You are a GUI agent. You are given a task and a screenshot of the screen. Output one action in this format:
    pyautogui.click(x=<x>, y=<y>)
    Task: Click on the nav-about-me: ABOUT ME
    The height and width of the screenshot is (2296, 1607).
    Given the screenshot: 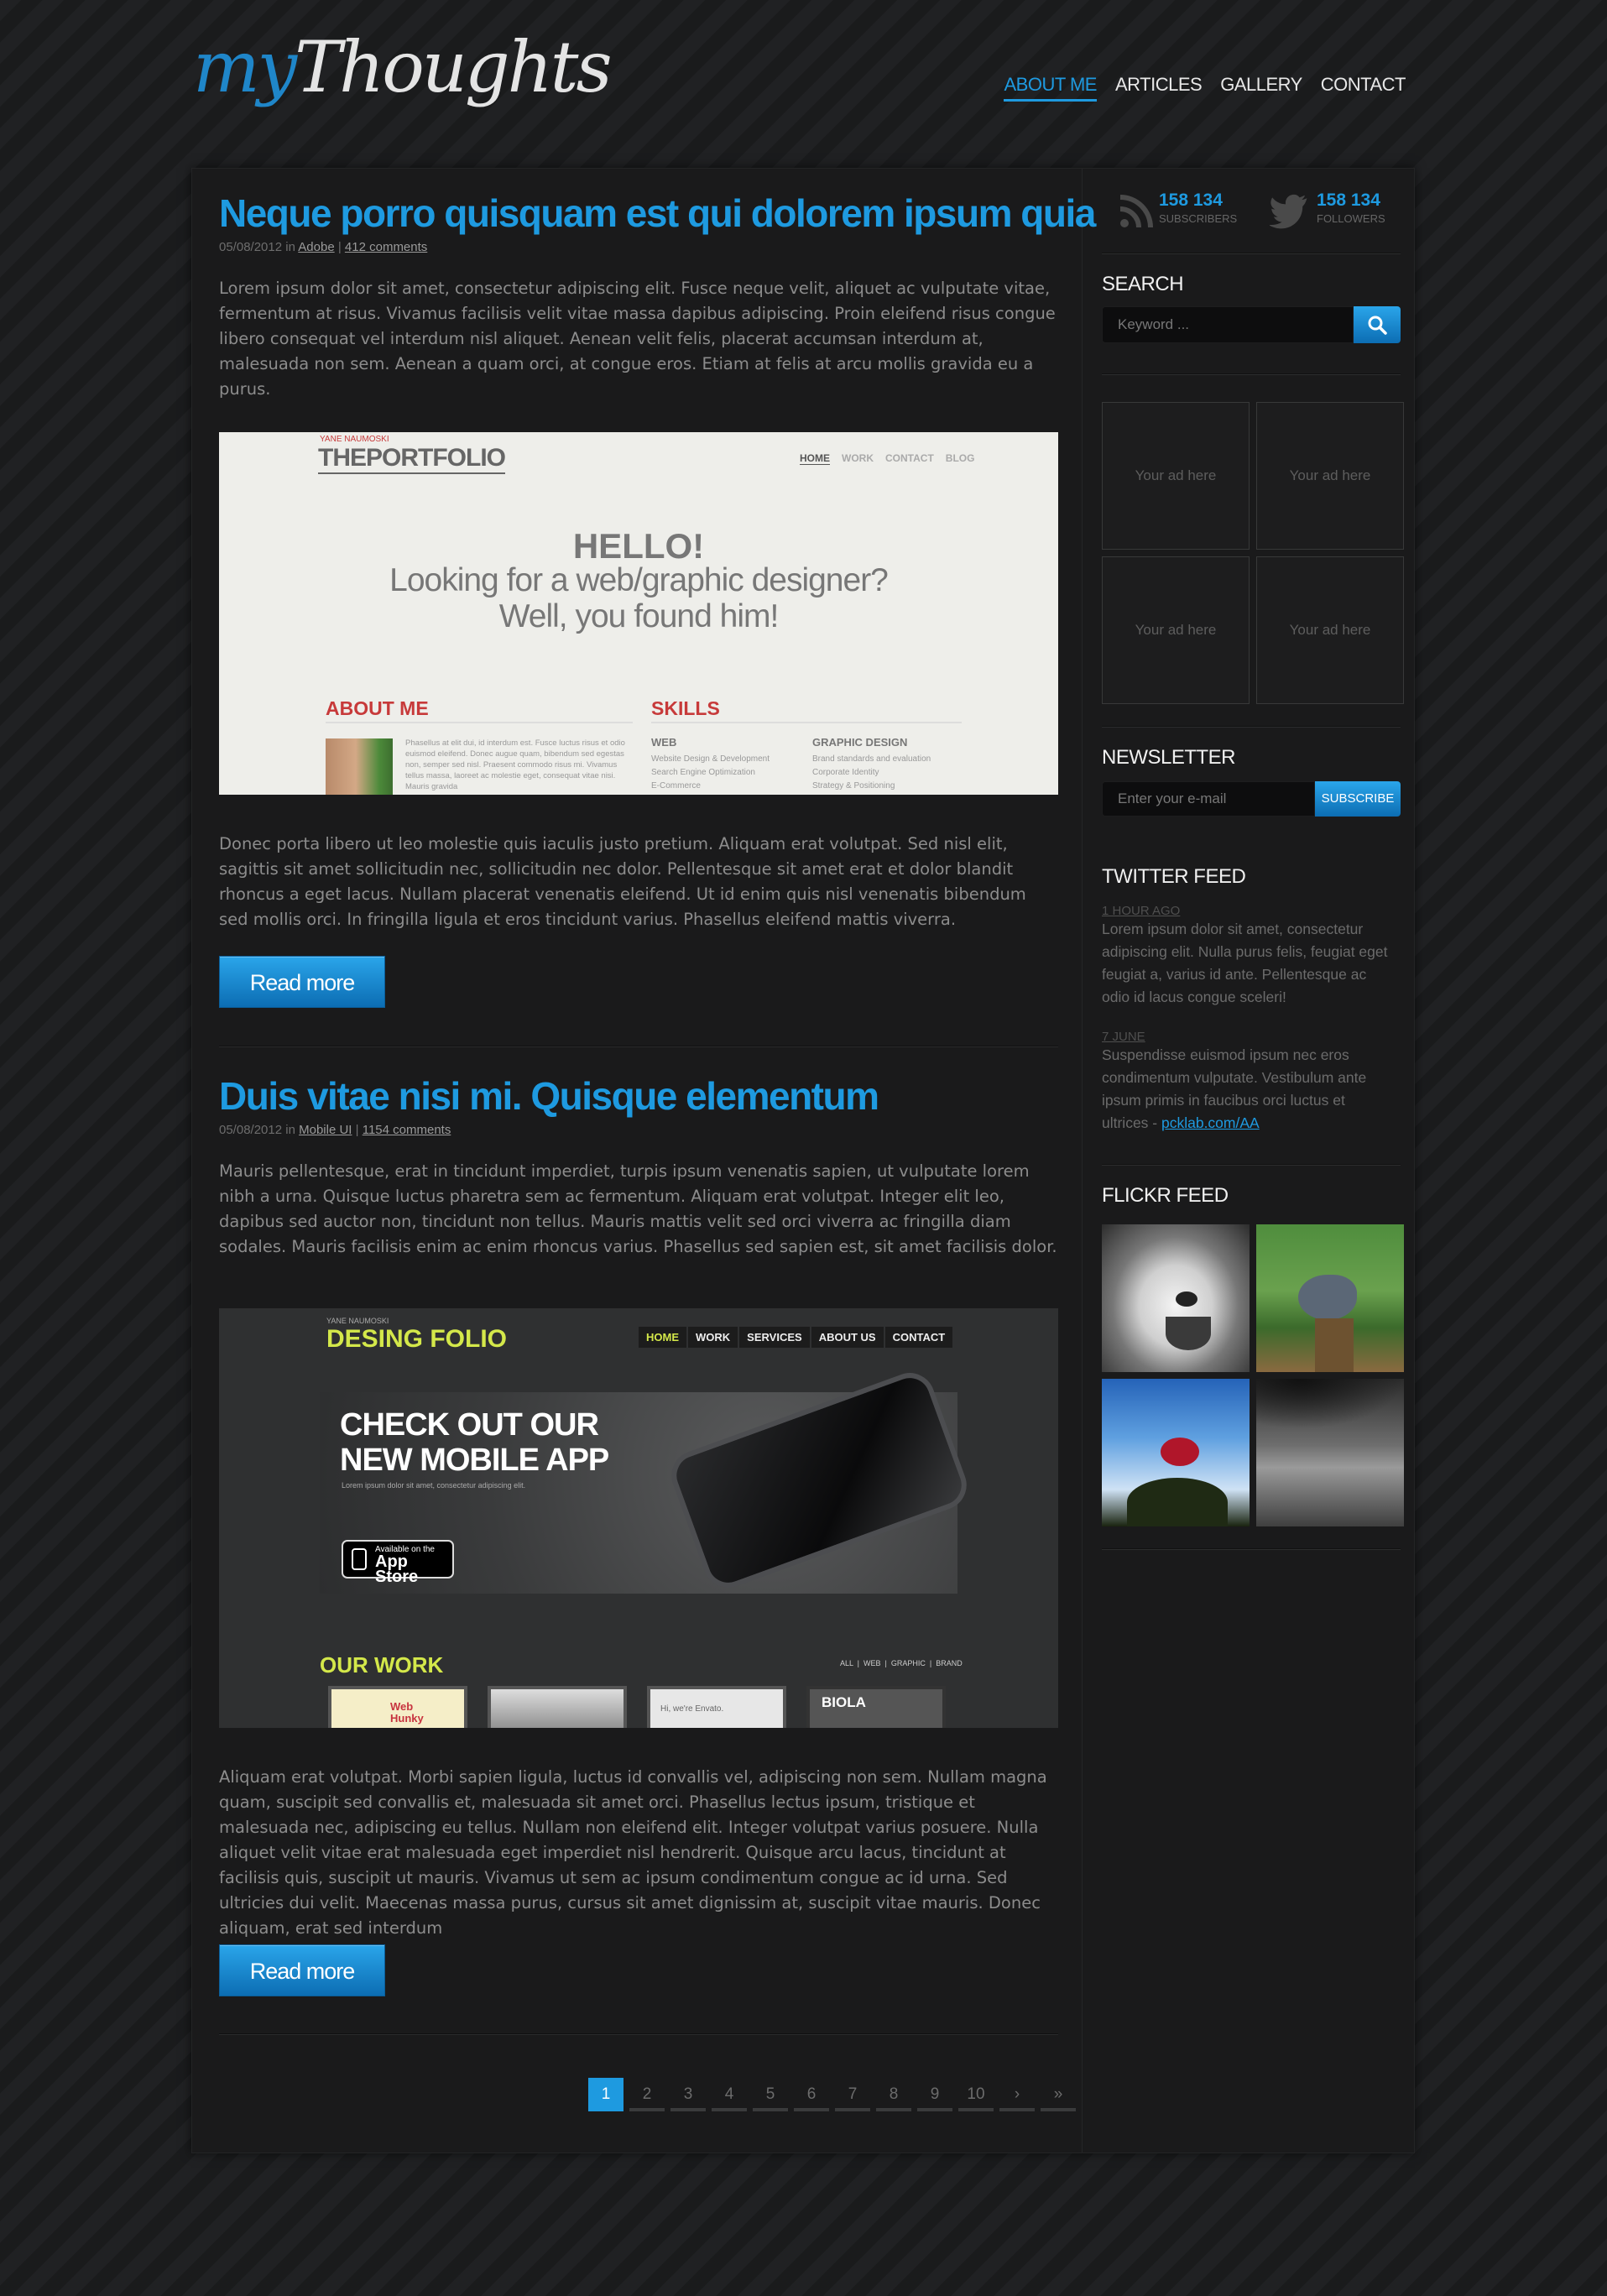 What is the action you would take?
    pyautogui.click(x=1051, y=88)
    